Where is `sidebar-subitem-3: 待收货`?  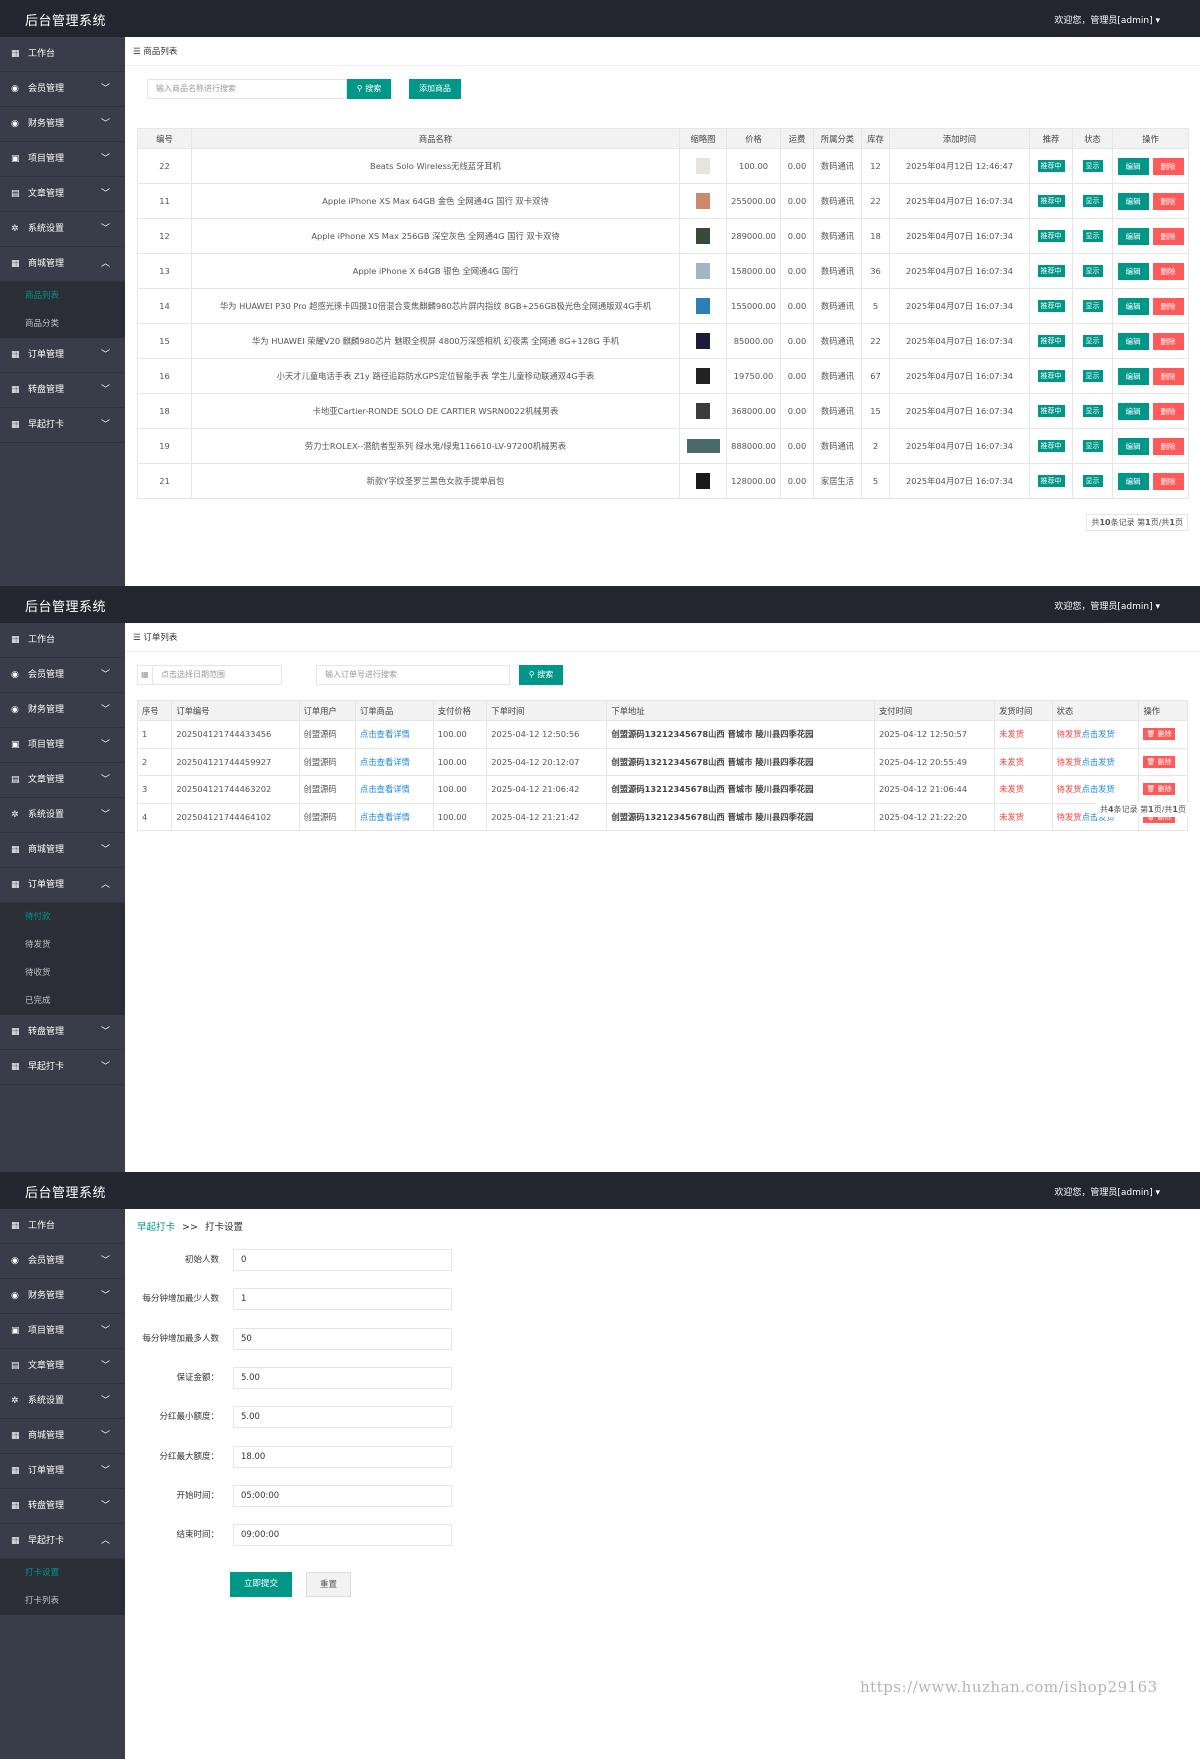 sidebar-subitem-3: 待收货 is located at coordinates (62, 973).